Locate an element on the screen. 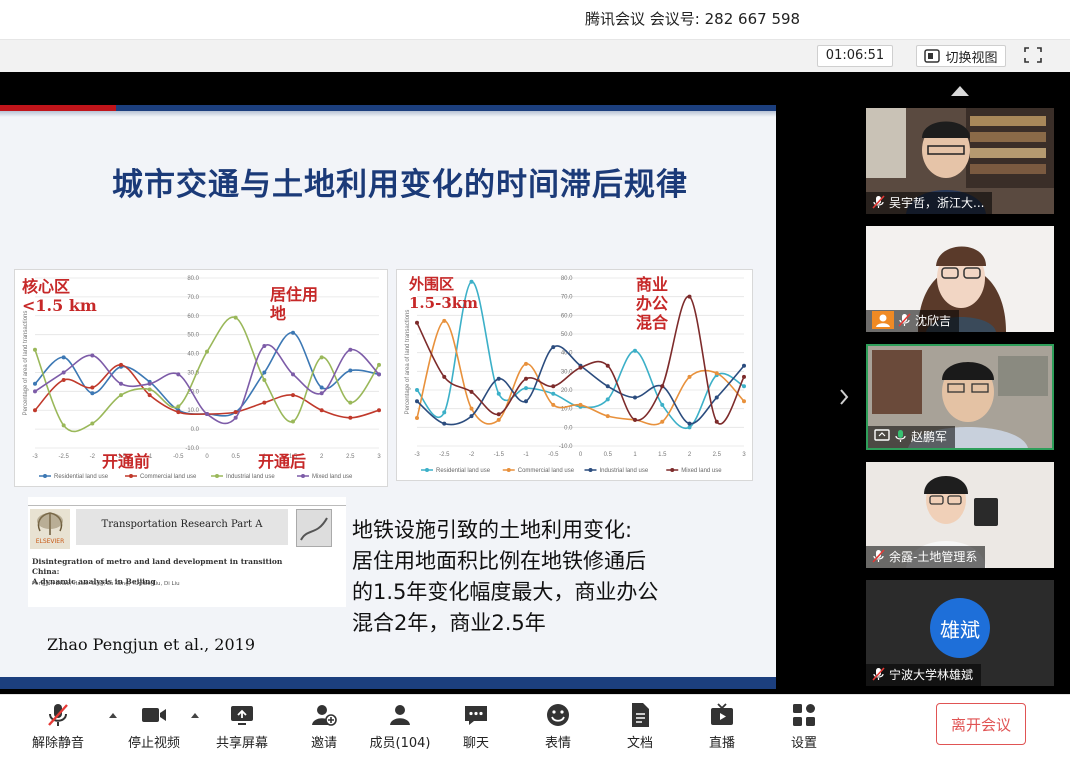  stop-video-button: 停止视频 is located at coordinates (154, 727).